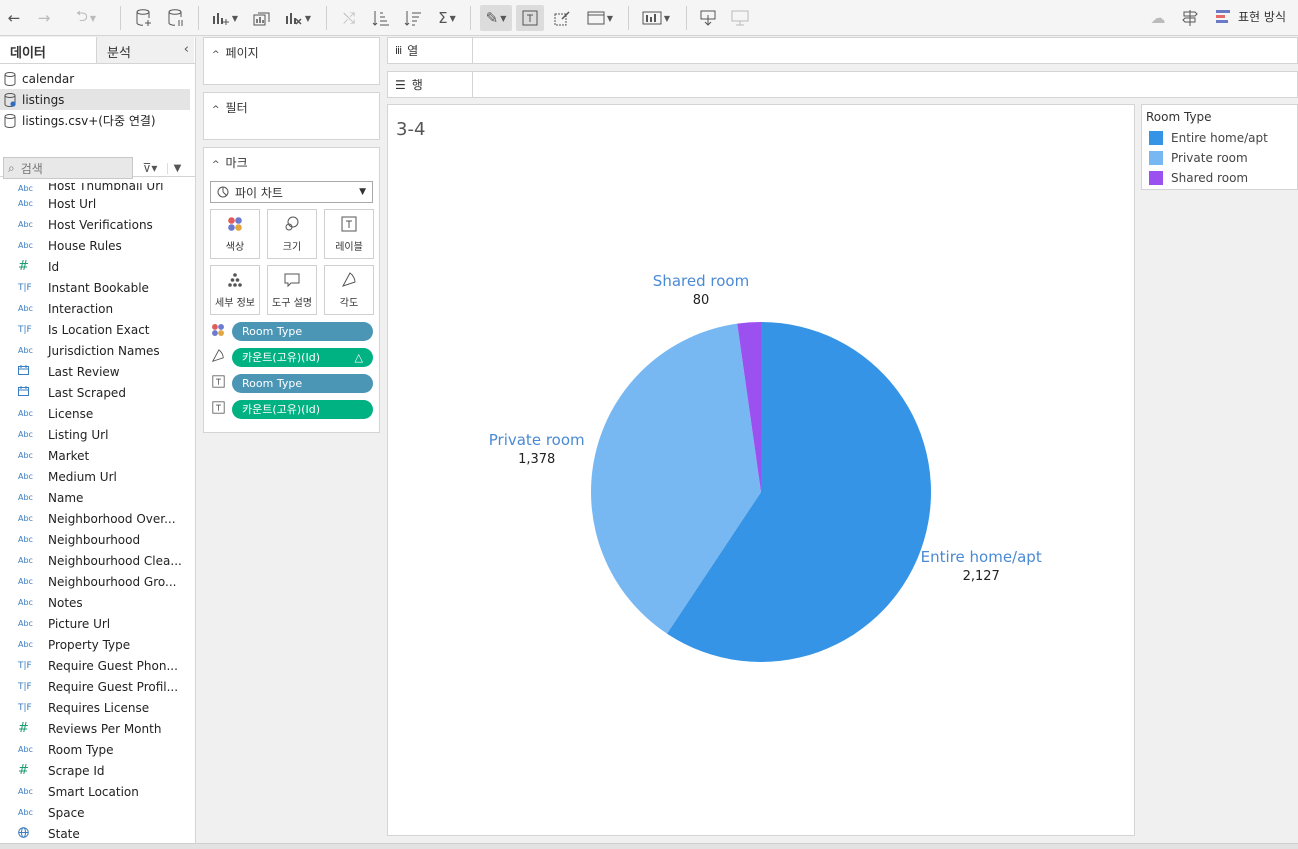 This screenshot has width=1298, height=849. I want to click on filters-card: ^ 필터, so click(291, 116).